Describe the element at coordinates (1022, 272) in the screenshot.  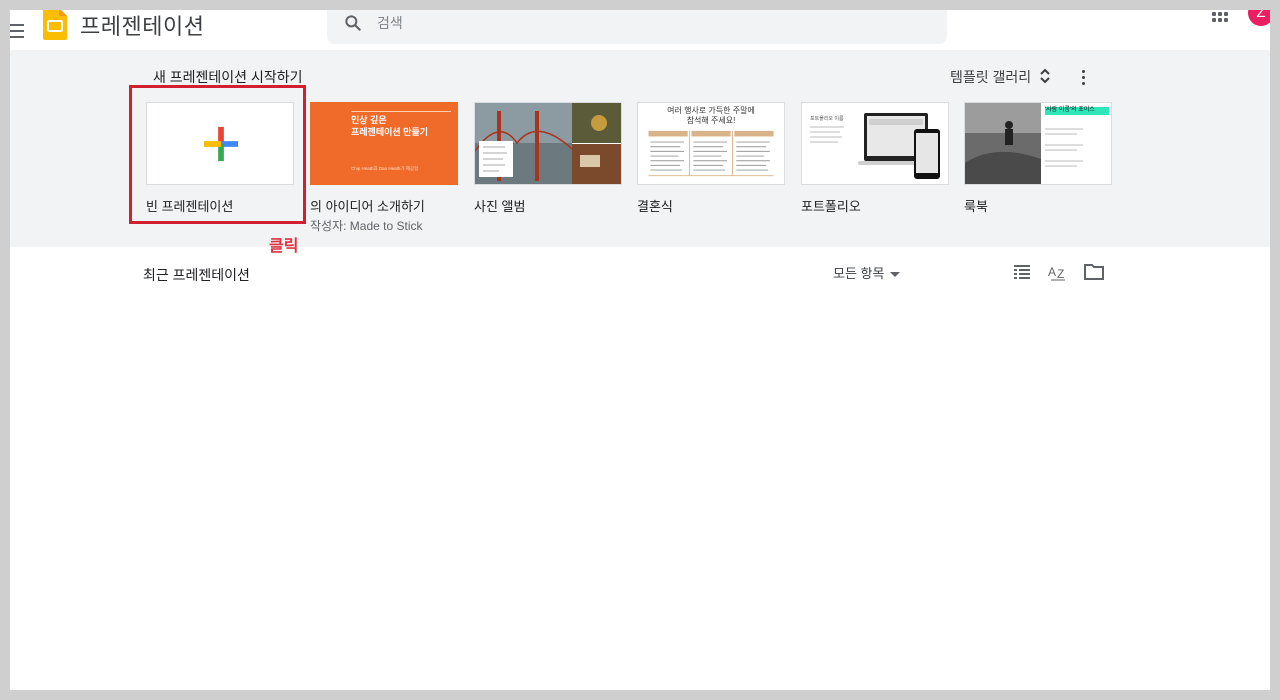
I see `list-view-icon` at that location.